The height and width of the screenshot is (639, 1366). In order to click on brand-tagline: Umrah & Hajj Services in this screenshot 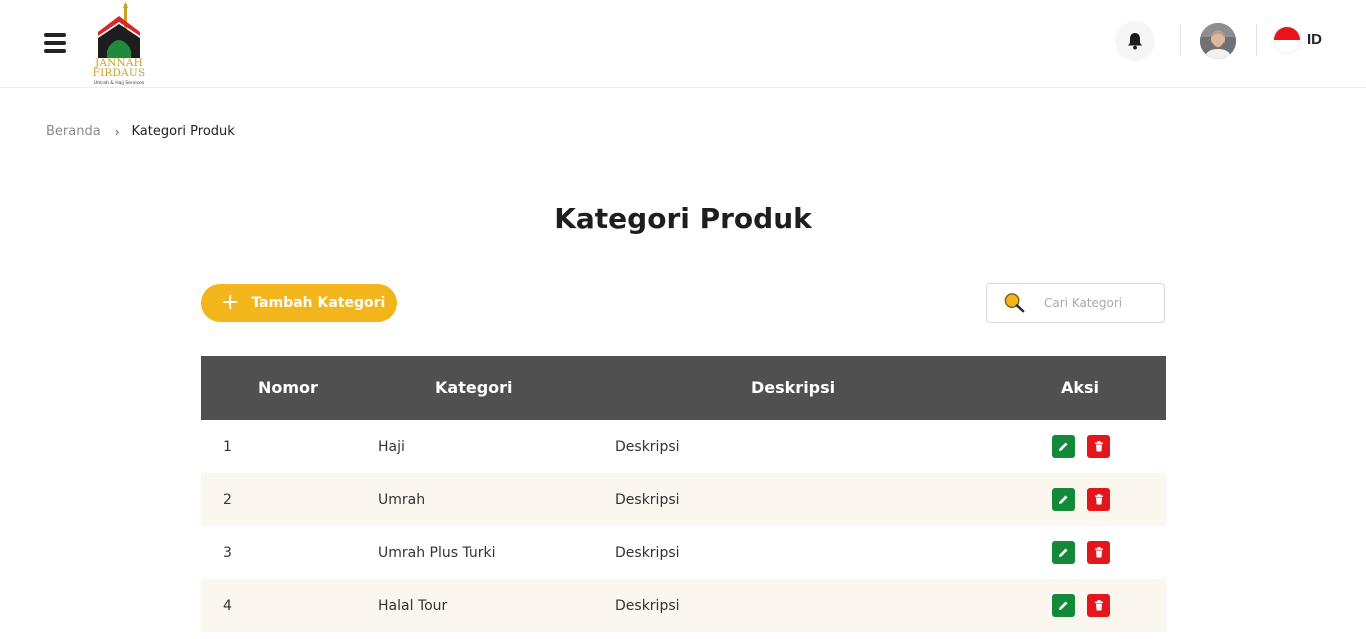, I will do `click(119, 83)`.